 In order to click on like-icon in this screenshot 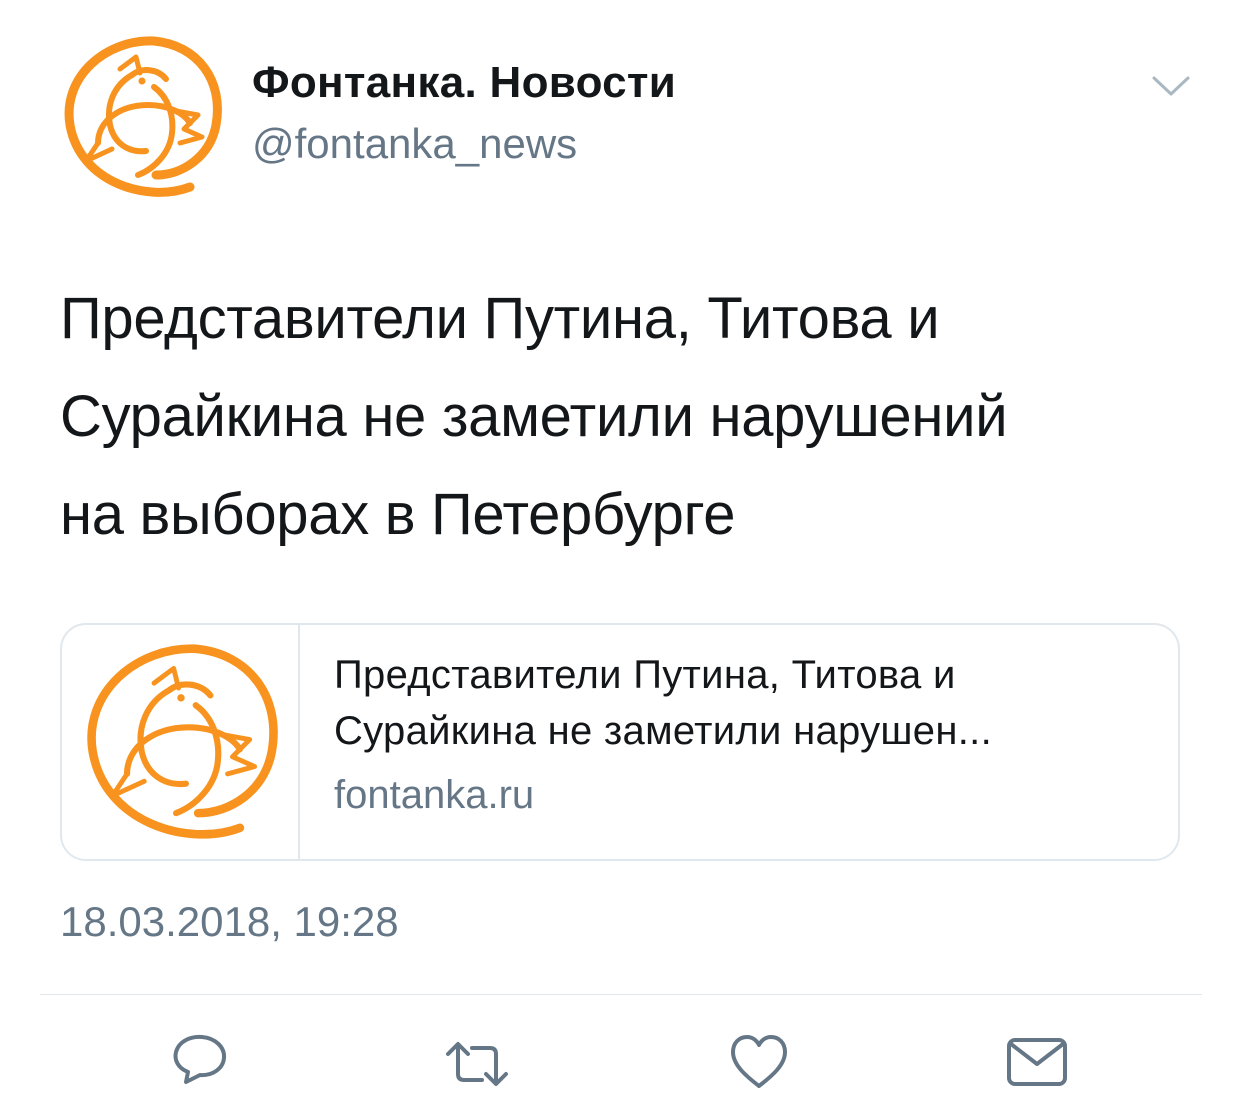, I will do `click(759, 1061)`.